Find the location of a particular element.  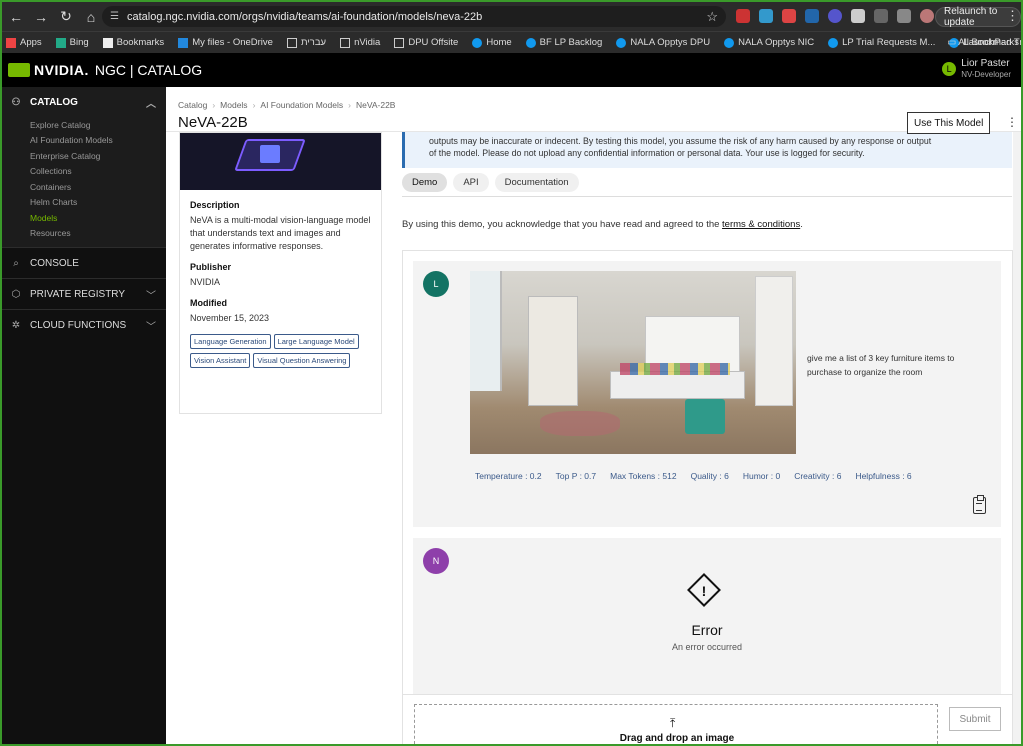

user-name: Lior Paster is located at coordinates (985, 63).